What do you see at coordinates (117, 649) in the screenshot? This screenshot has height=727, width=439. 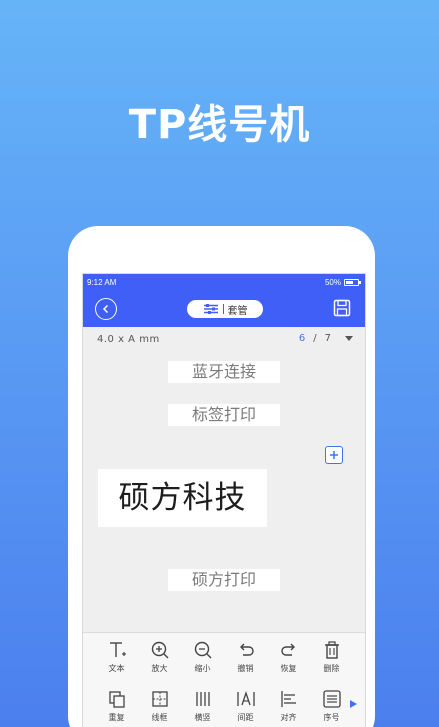 I see `text-icon` at bounding box center [117, 649].